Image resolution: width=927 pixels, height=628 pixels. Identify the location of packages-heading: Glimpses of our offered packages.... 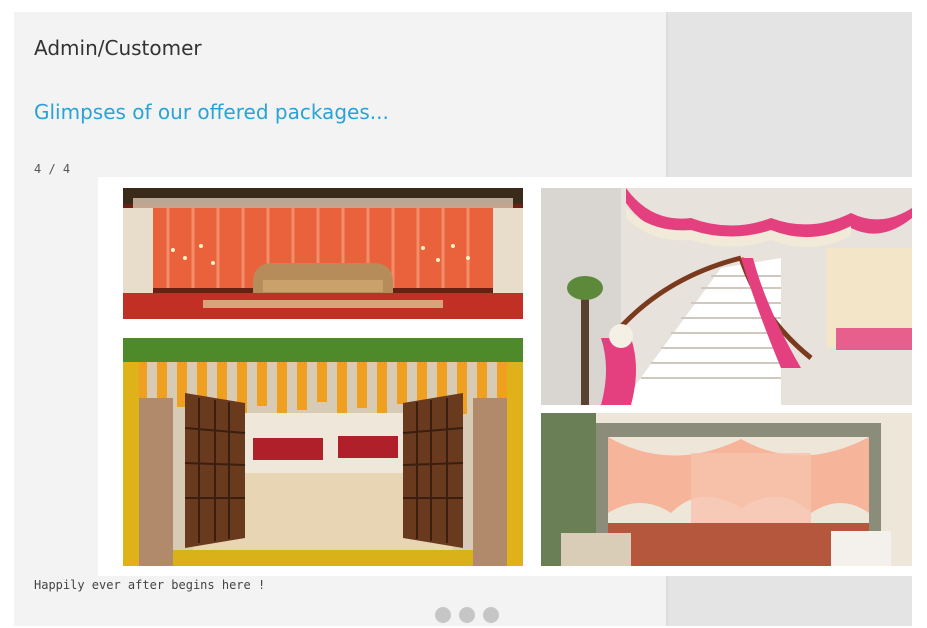
(211, 112).